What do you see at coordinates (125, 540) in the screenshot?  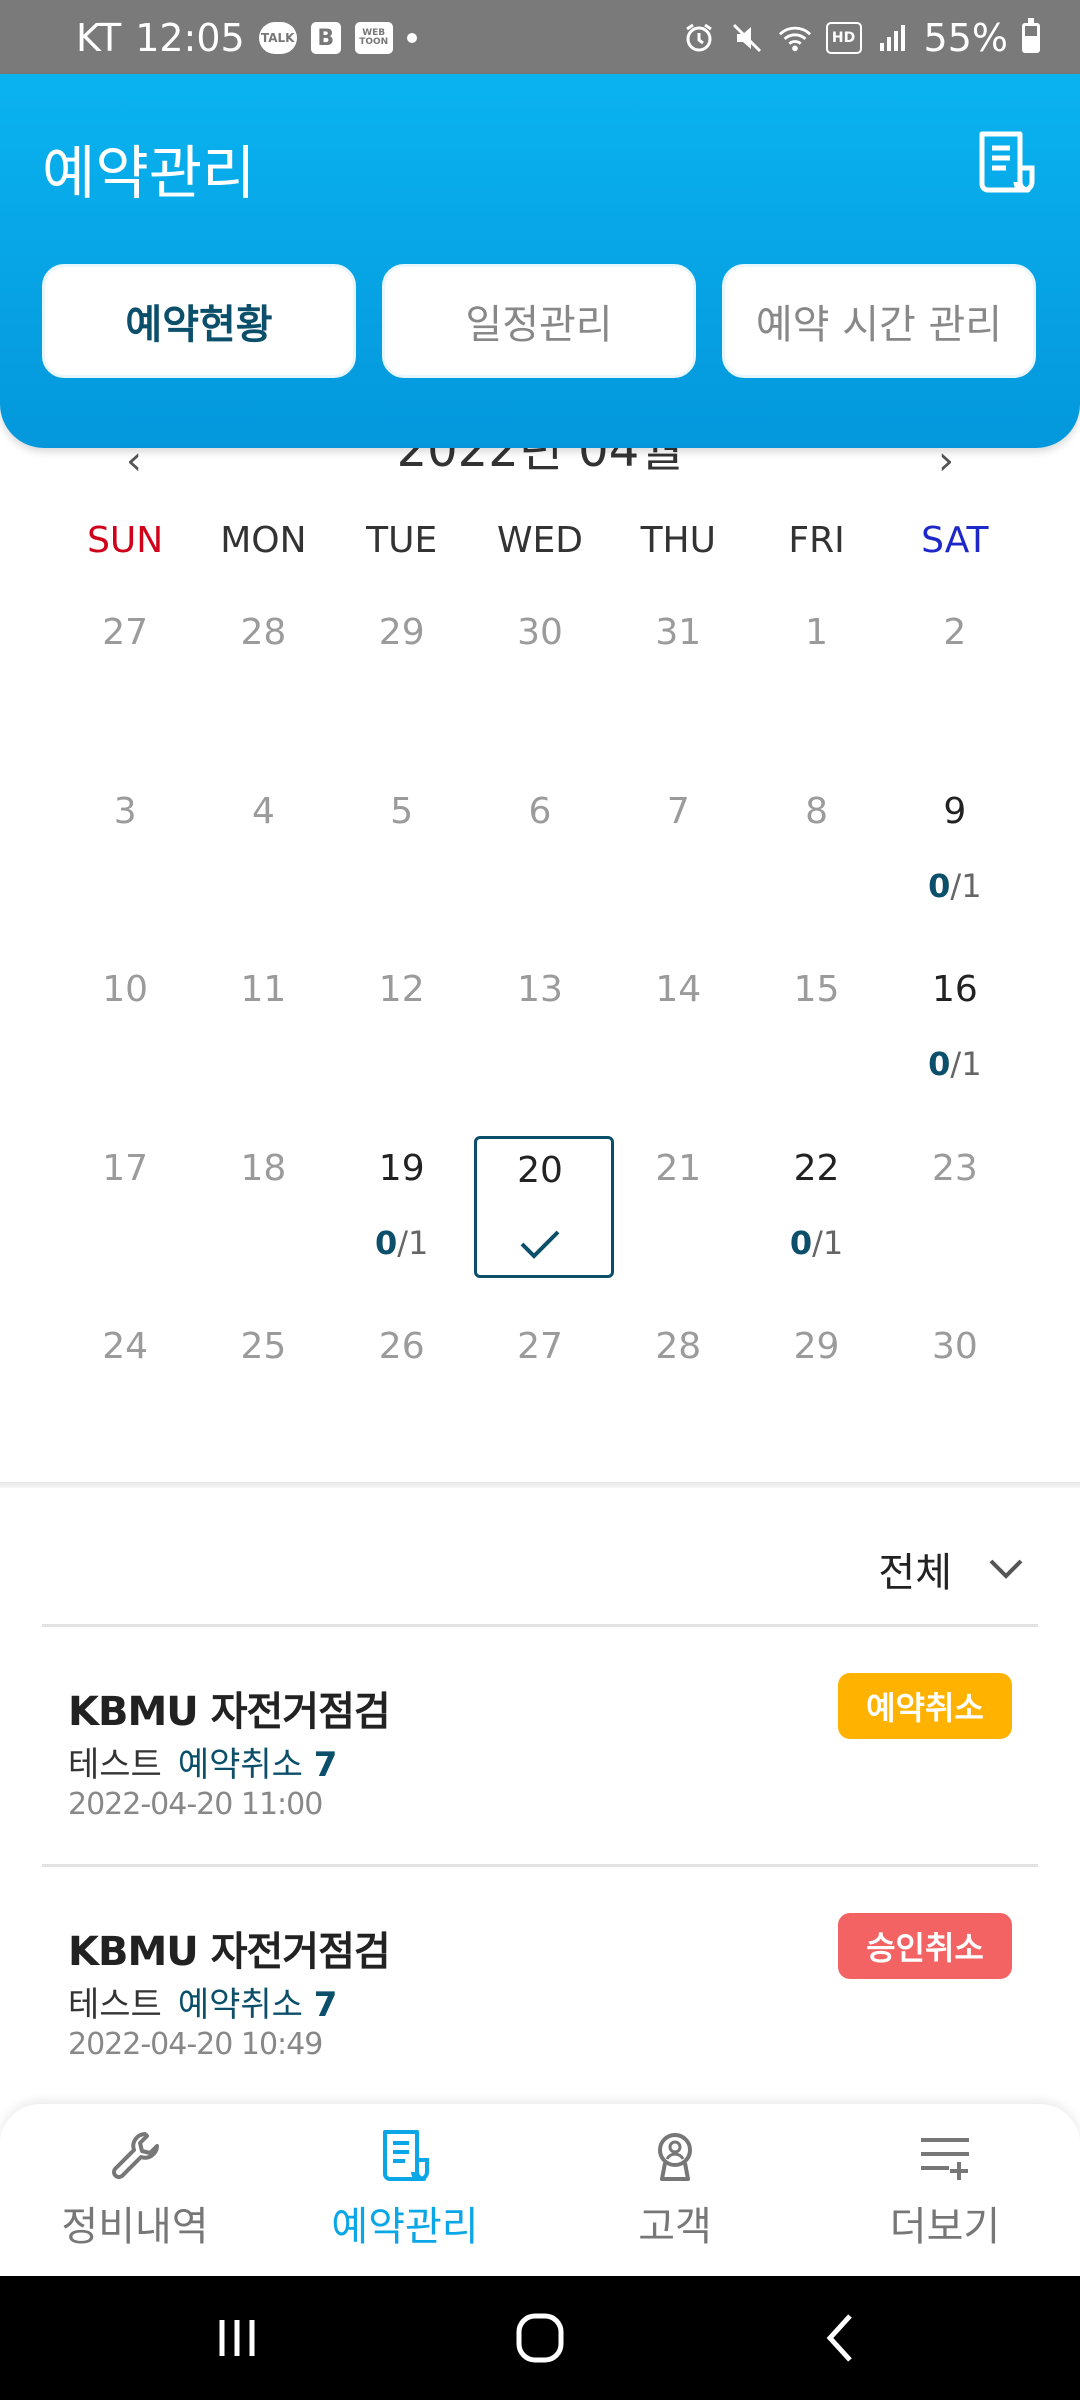 I see `weekday-sun: SUN` at bounding box center [125, 540].